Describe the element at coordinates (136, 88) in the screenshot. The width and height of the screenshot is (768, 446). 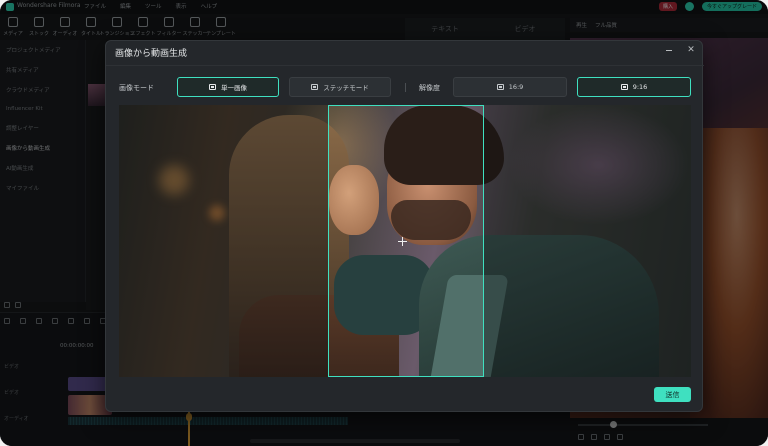
I see `image-mode-label: 画像モード` at that location.